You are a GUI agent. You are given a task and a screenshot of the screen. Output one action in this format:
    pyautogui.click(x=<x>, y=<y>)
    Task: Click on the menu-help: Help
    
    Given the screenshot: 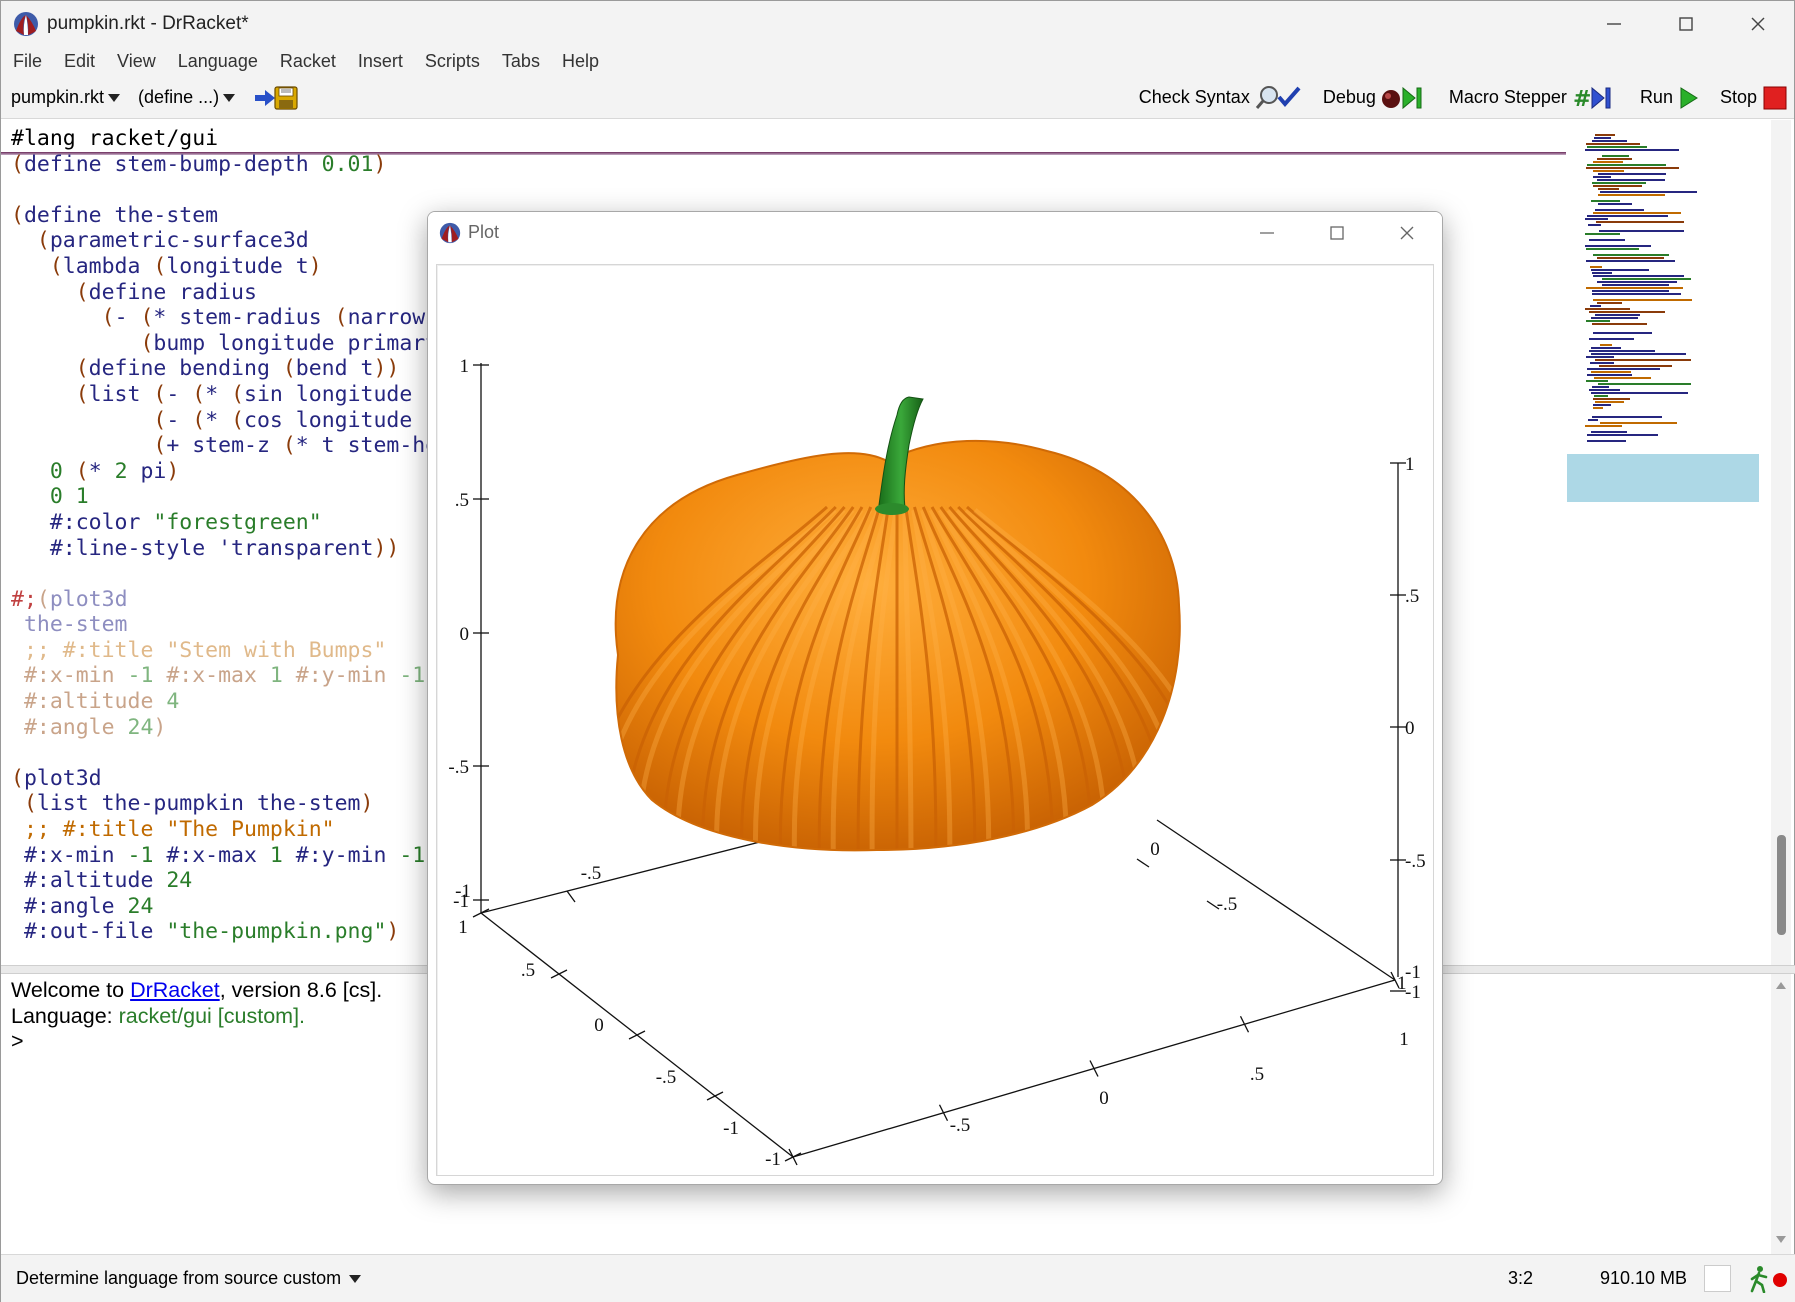 What is the action you would take?
    pyautogui.click(x=580, y=61)
    